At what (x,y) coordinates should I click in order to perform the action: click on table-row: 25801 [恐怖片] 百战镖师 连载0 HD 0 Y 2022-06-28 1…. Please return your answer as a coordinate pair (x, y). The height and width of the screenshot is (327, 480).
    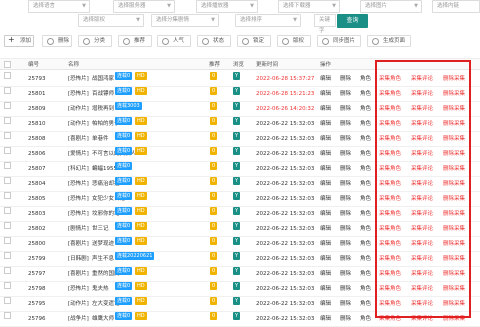
    Looking at the image, I should click on (240, 94).